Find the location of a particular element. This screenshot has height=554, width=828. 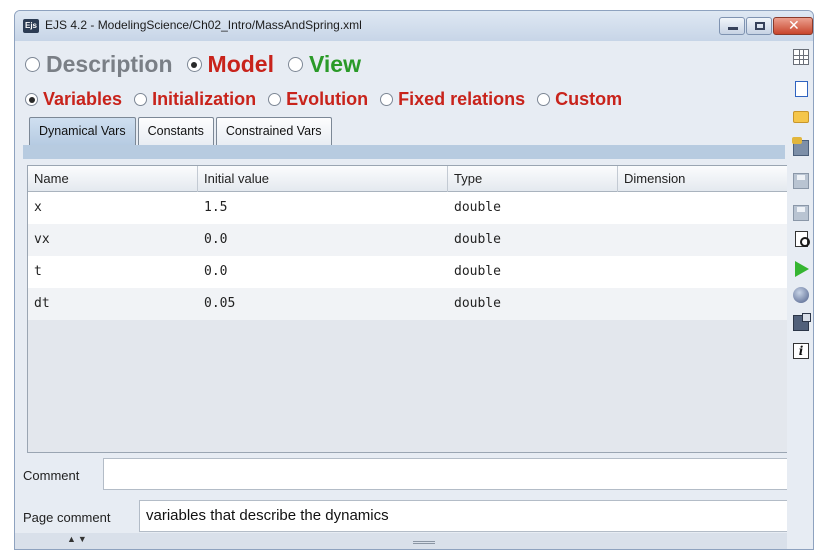

save-icon is located at coordinates (801, 181).